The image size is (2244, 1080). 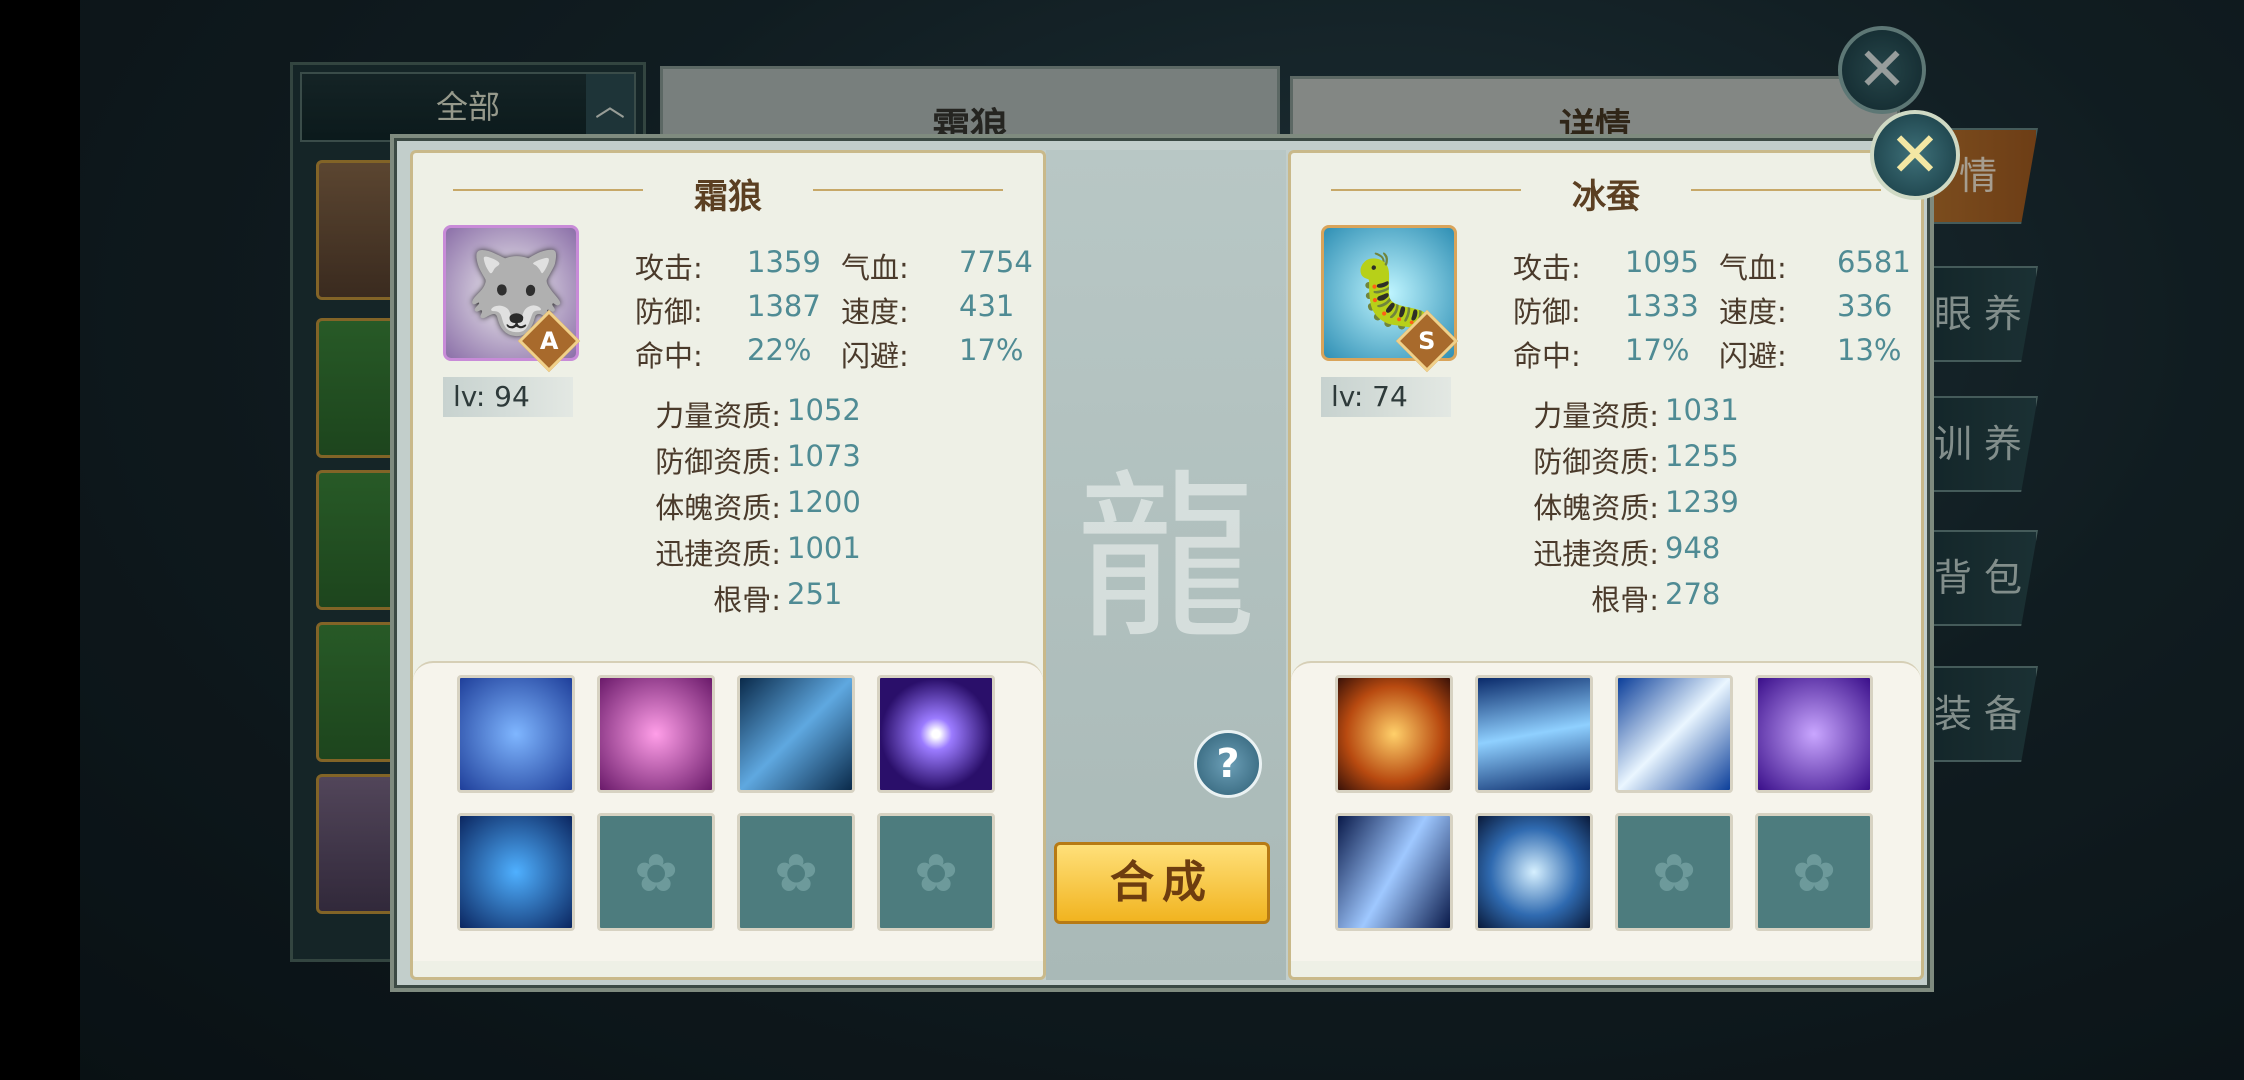 I want to click on right-pet-name: 冰蚕, so click(x=1606, y=197).